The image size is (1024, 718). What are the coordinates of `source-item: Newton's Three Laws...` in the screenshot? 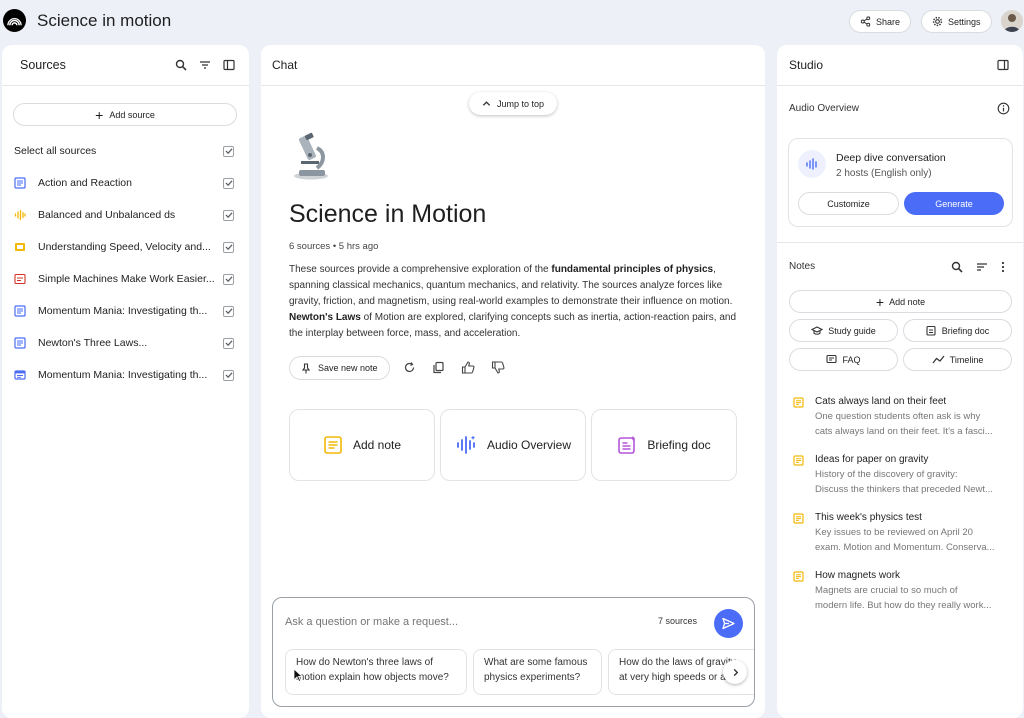 It's located at (124, 343).